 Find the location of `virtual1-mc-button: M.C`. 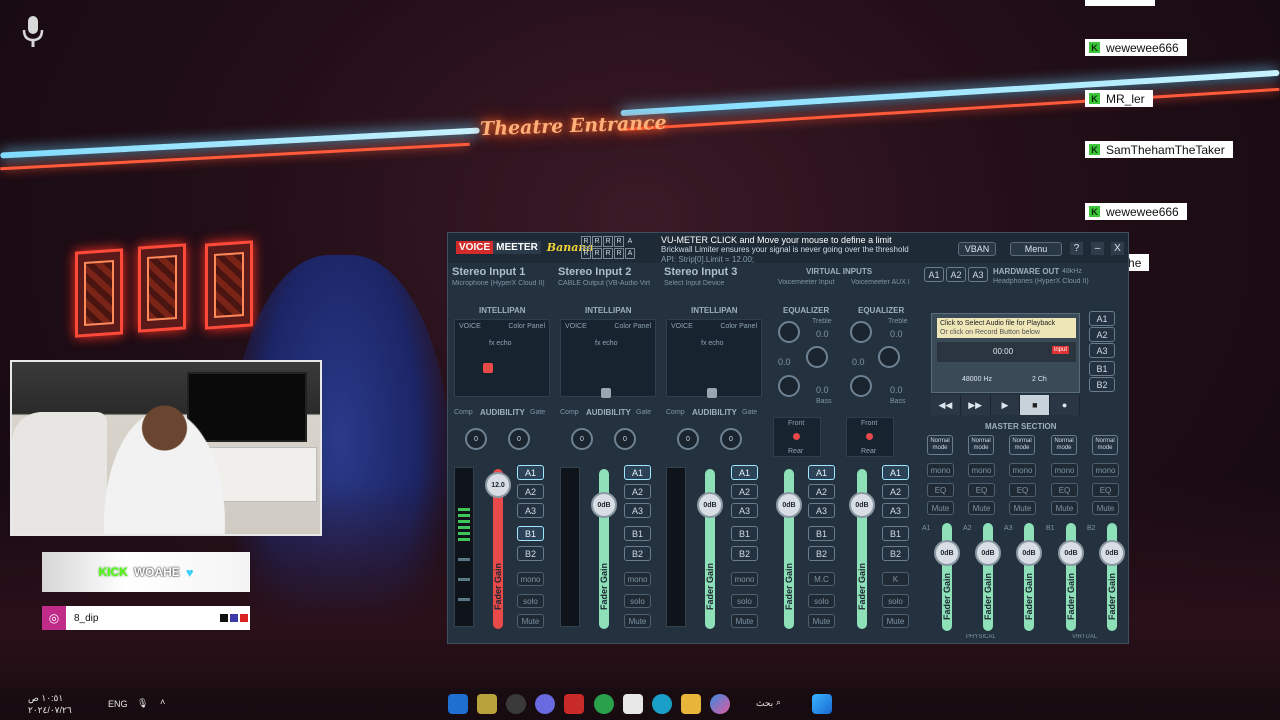

virtual1-mc-button: M.C is located at coordinates (821, 579).